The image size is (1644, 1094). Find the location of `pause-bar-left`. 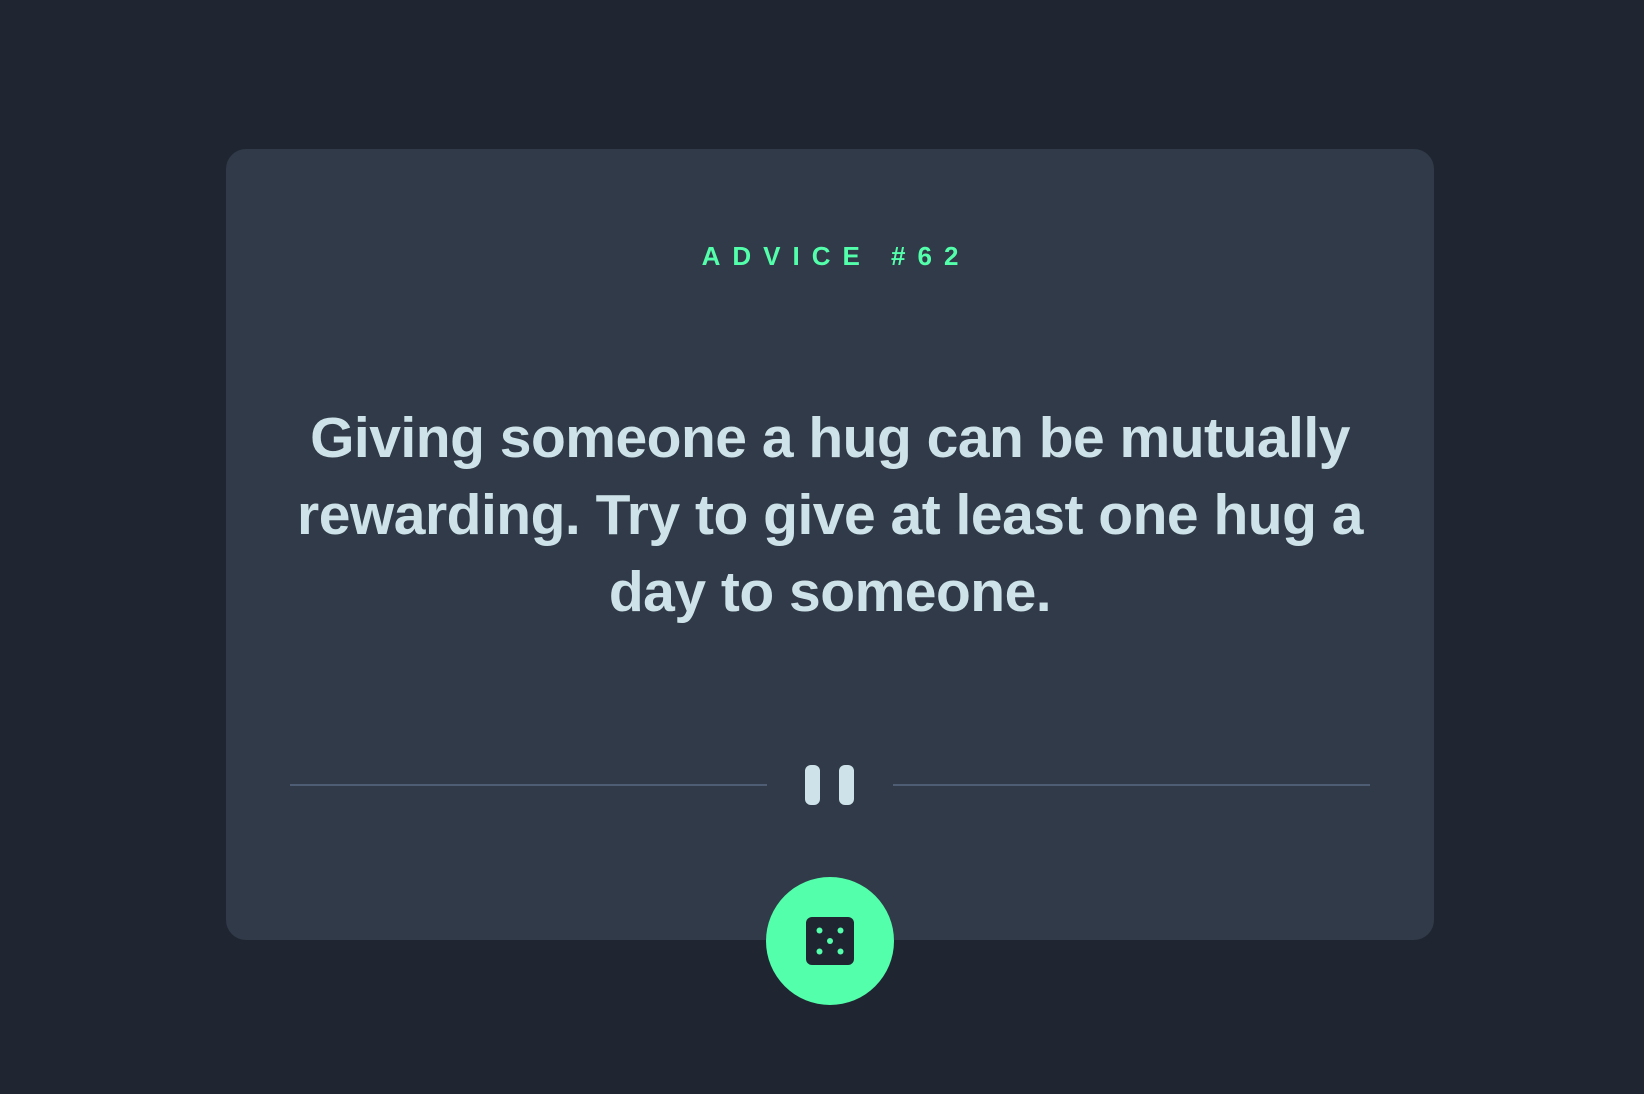

pause-bar-left is located at coordinates (812, 785).